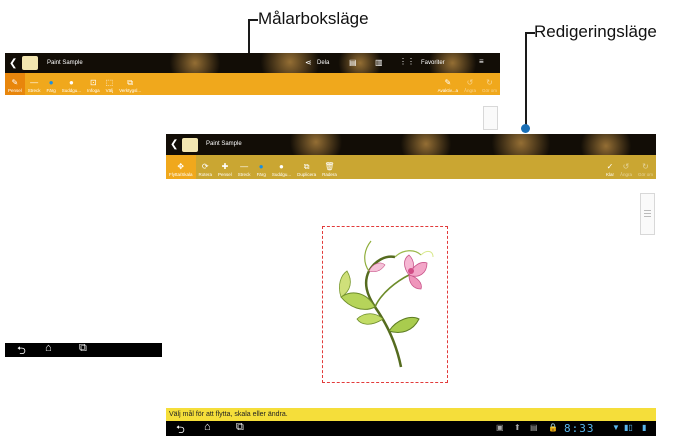 Image resolution: width=698 pixels, height=440 pixels. I want to click on toolbox-icon: ⧉, so click(130, 82).